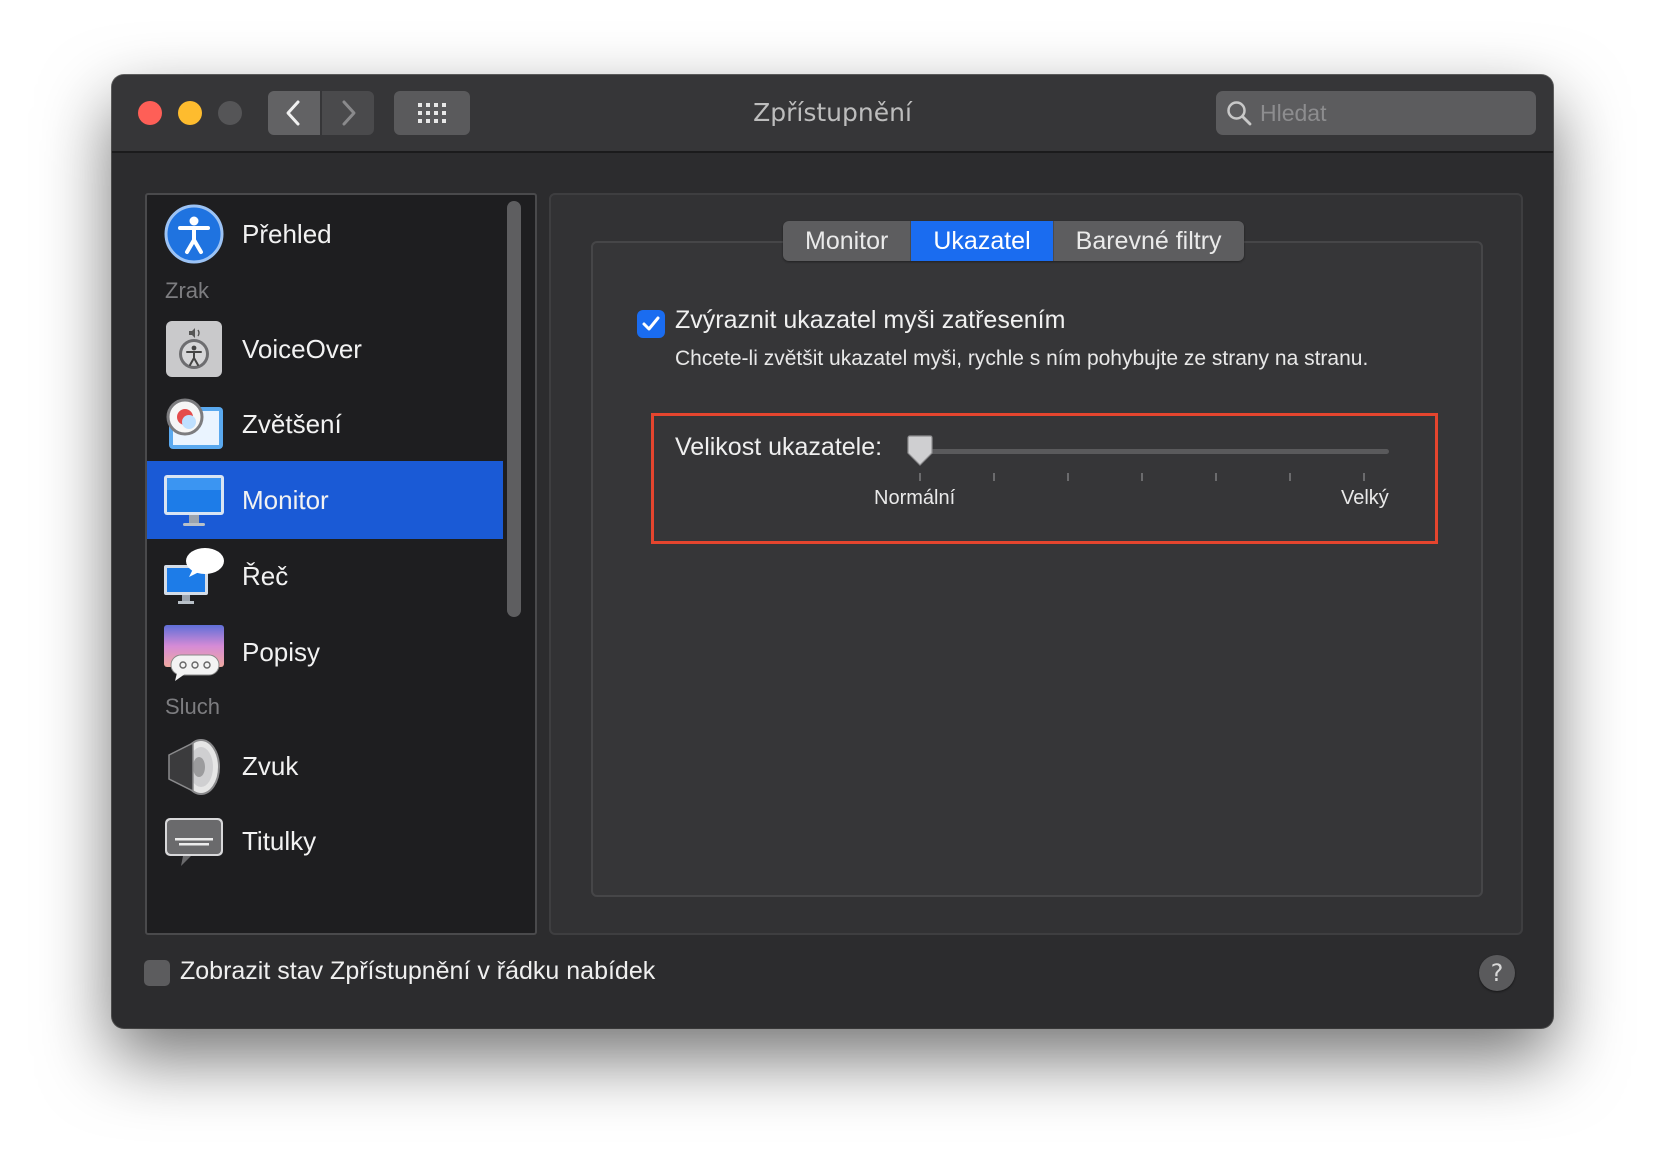 Image resolution: width=1664 pixels, height=1176 pixels. I want to click on forward-button, so click(348, 113).